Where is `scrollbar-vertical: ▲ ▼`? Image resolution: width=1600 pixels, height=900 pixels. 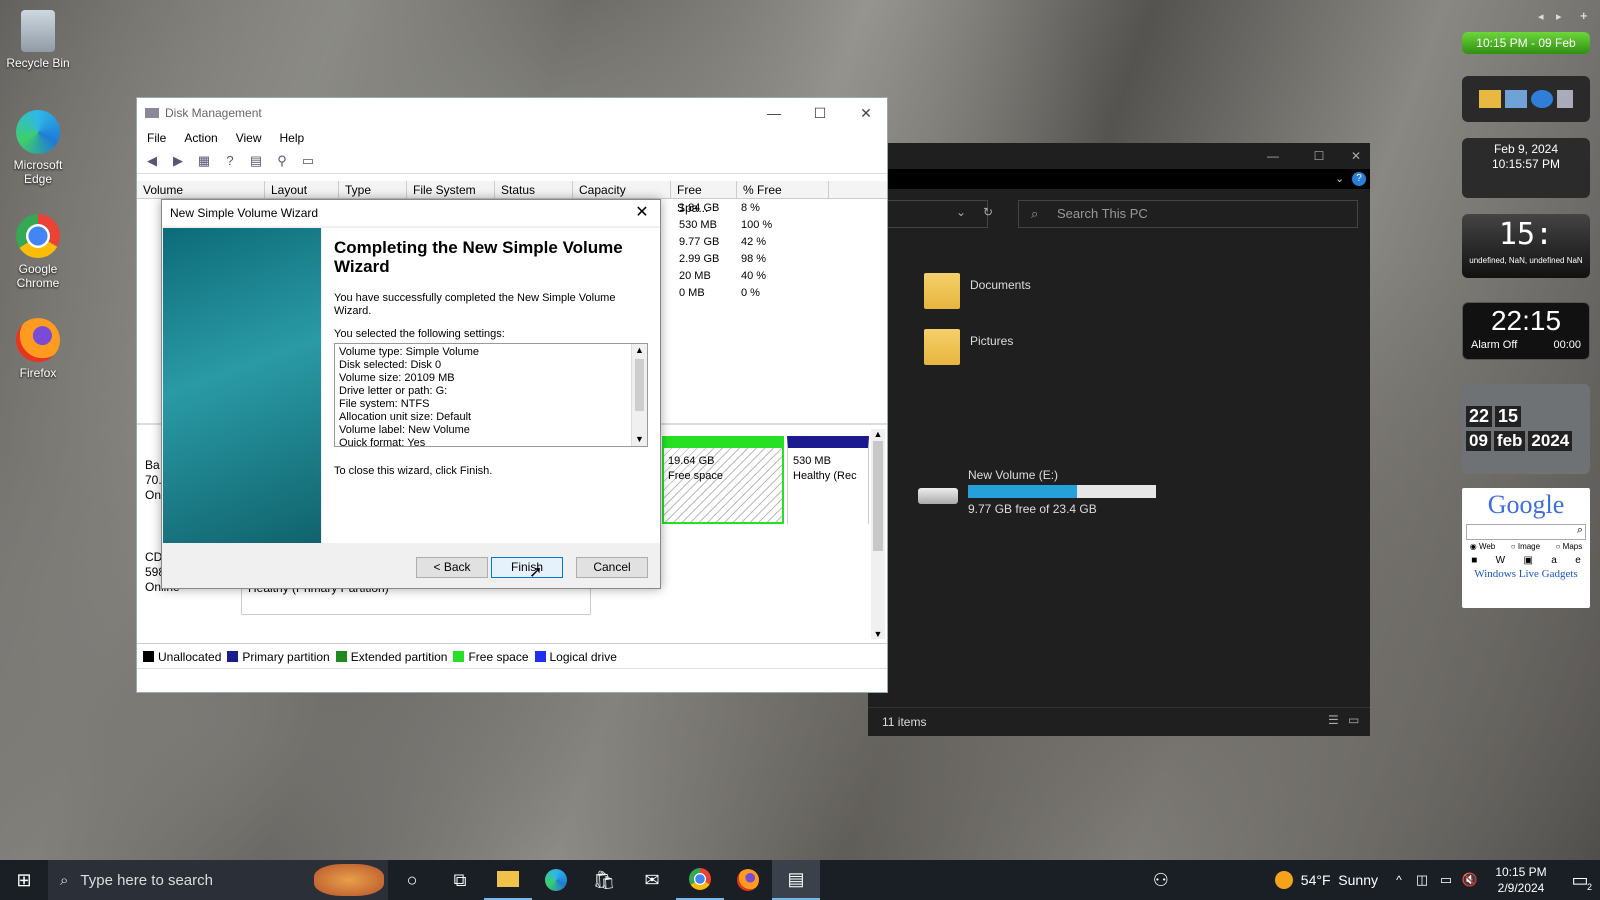 scrollbar-vertical: ▲ ▼ is located at coordinates (878, 534).